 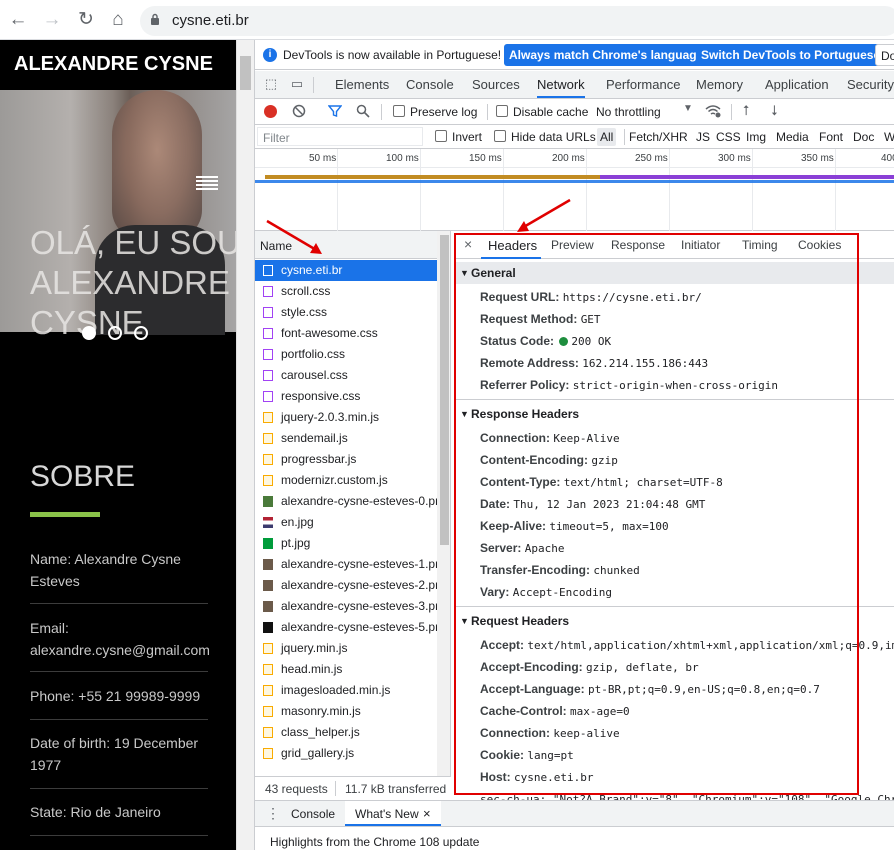 What do you see at coordinates (550, 112) in the screenshot?
I see `disable-cache-label: Disable cache` at bounding box center [550, 112].